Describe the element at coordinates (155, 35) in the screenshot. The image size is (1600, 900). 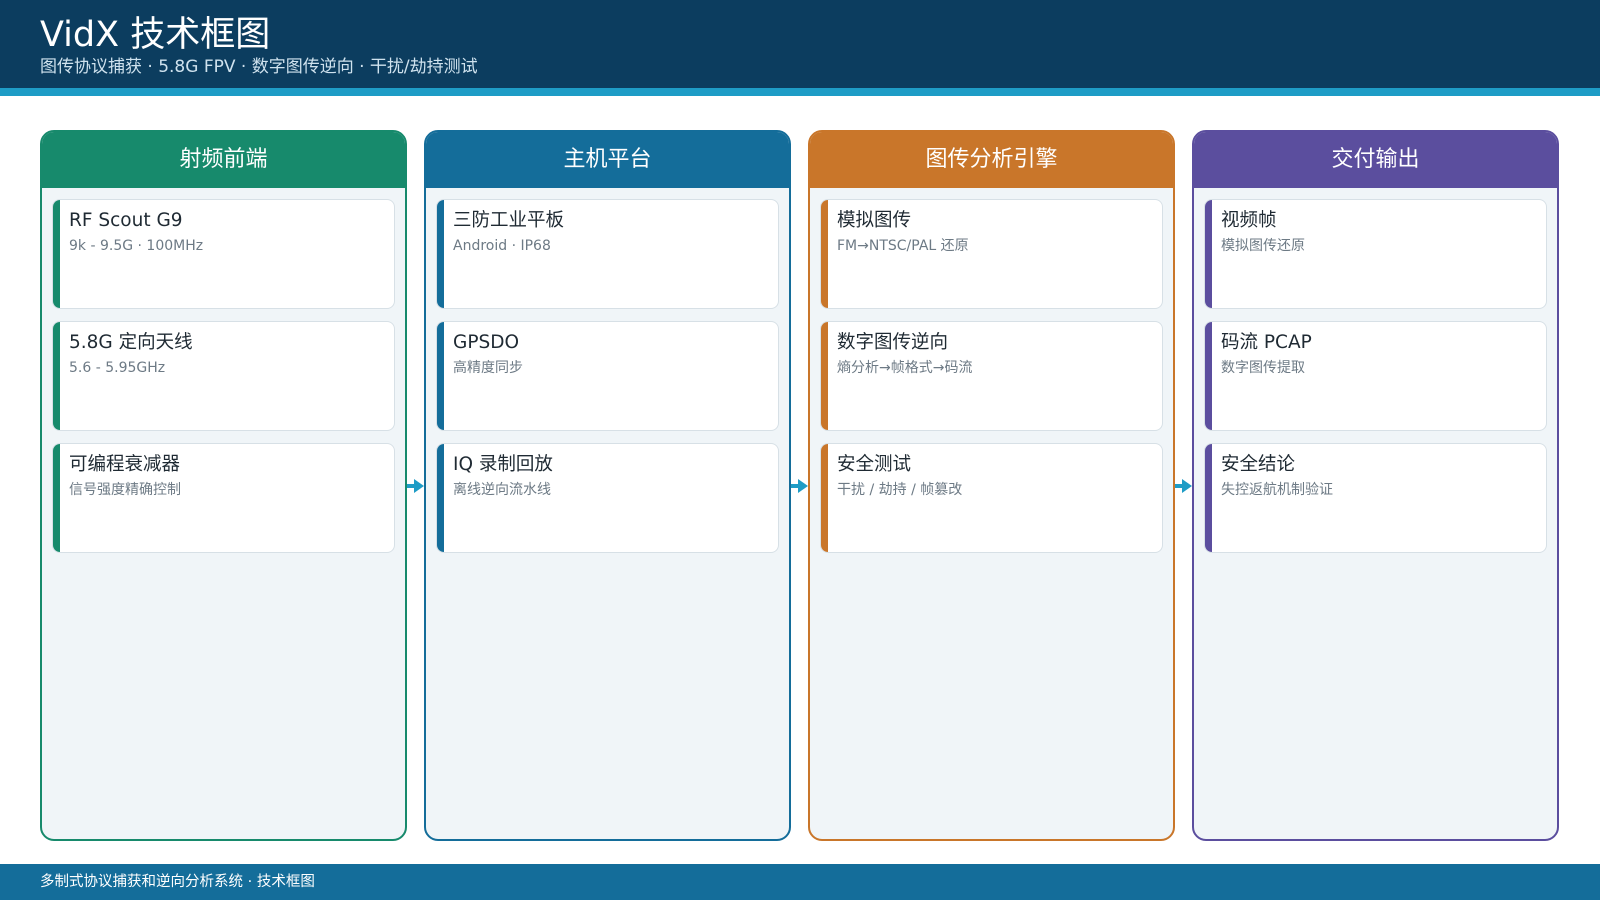
I see `page-title: VidX 技术框图` at that location.